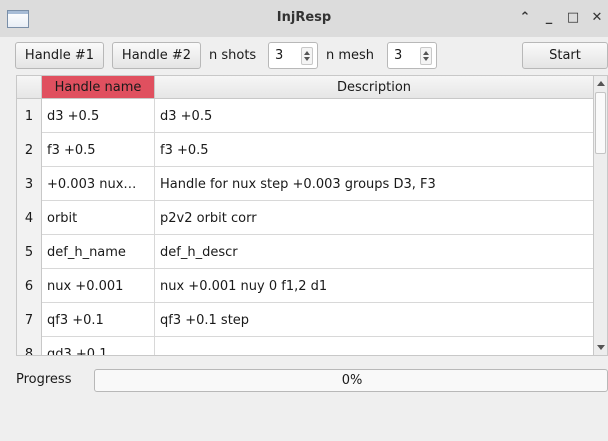 The width and height of the screenshot is (608, 441). What do you see at coordinates (59, 55) in the screenshot?
I see `handle-1-button: Handle #1` at bounding box center [59, 55].